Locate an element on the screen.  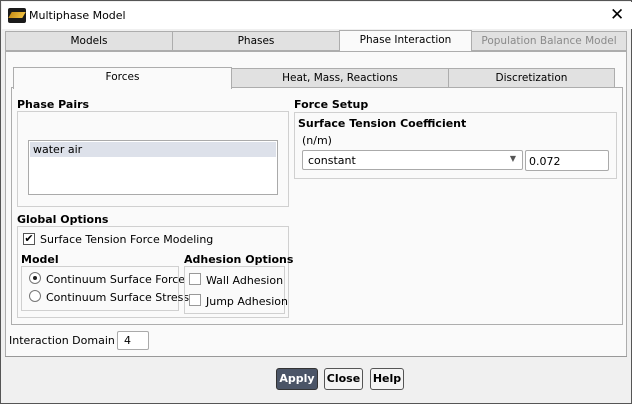
coefficient-value-input: 0.072 is located at coordinates (567, 160).